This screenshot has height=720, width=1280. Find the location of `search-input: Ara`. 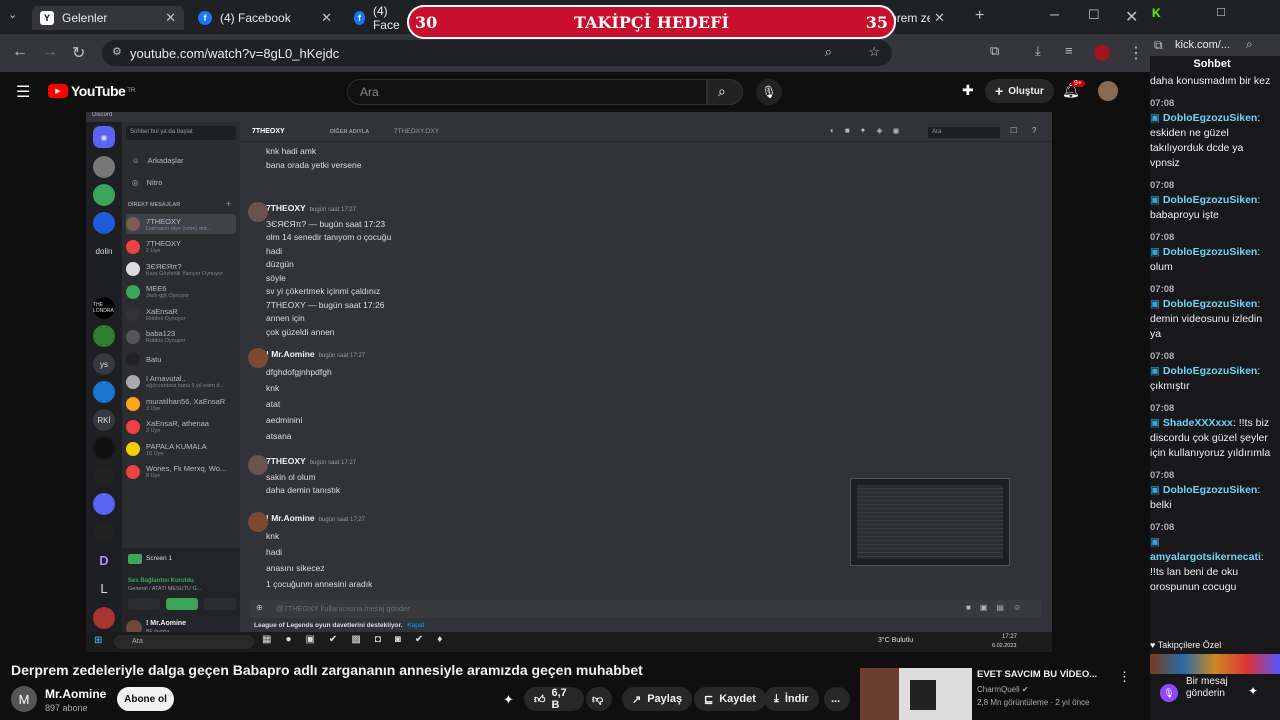

search-input: Ara is located at coordinates (527, 92).